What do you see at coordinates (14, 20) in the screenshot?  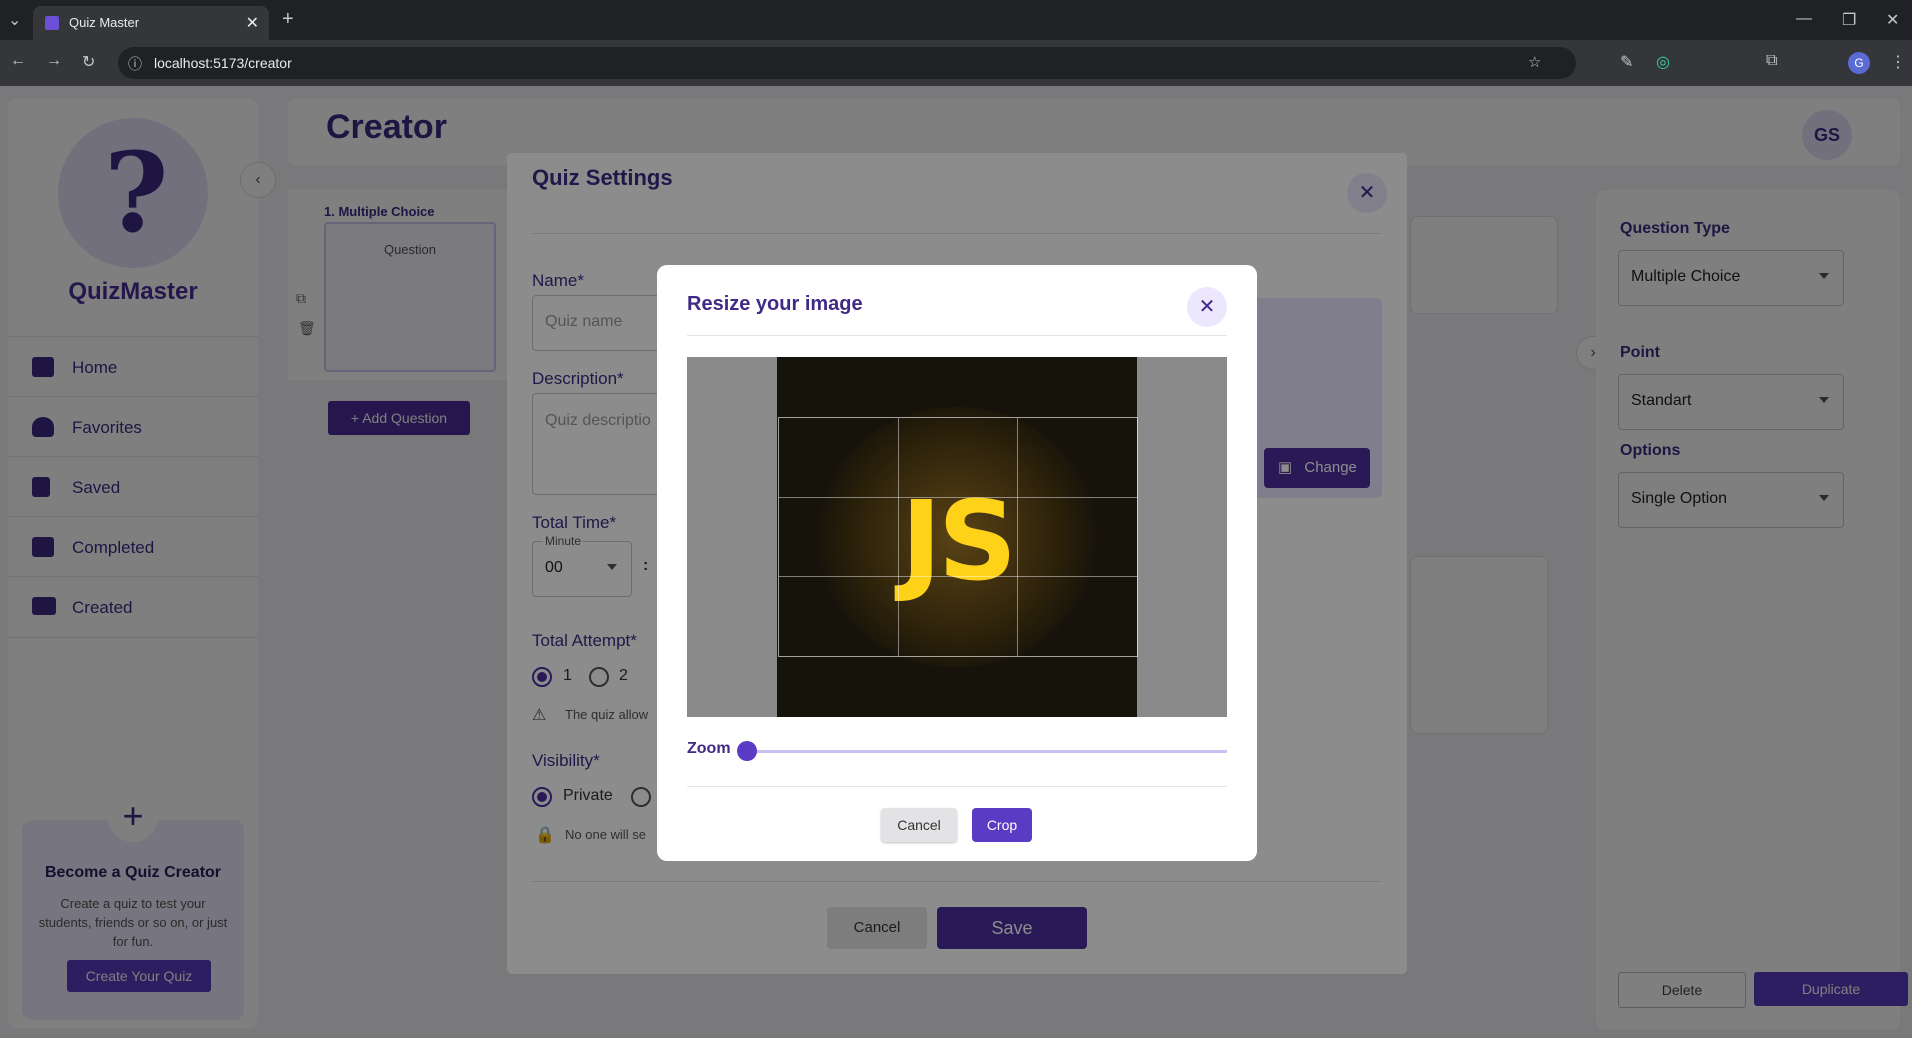 I see `tab-search-icon: ⌄` at bounding box center [14, 20].